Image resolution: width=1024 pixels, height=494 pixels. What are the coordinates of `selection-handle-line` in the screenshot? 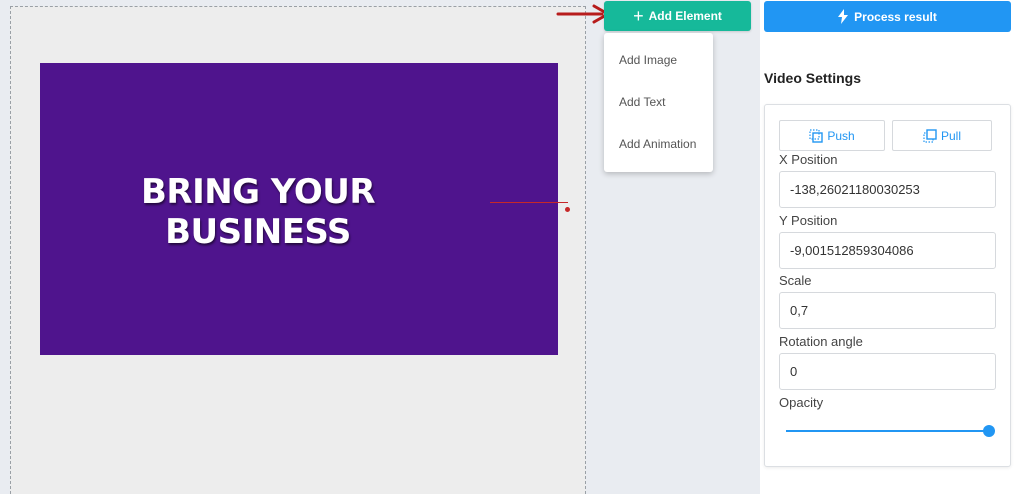 It's located at (529, 202).